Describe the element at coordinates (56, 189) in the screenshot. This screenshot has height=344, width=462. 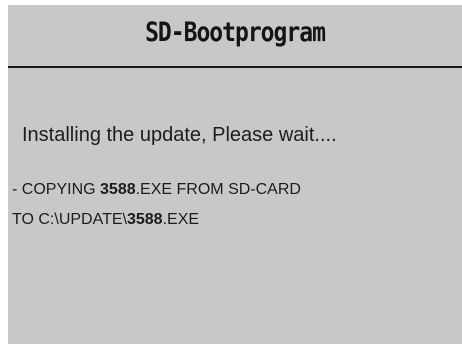
I see `copy-prefix-text: - COPYING` at that location.